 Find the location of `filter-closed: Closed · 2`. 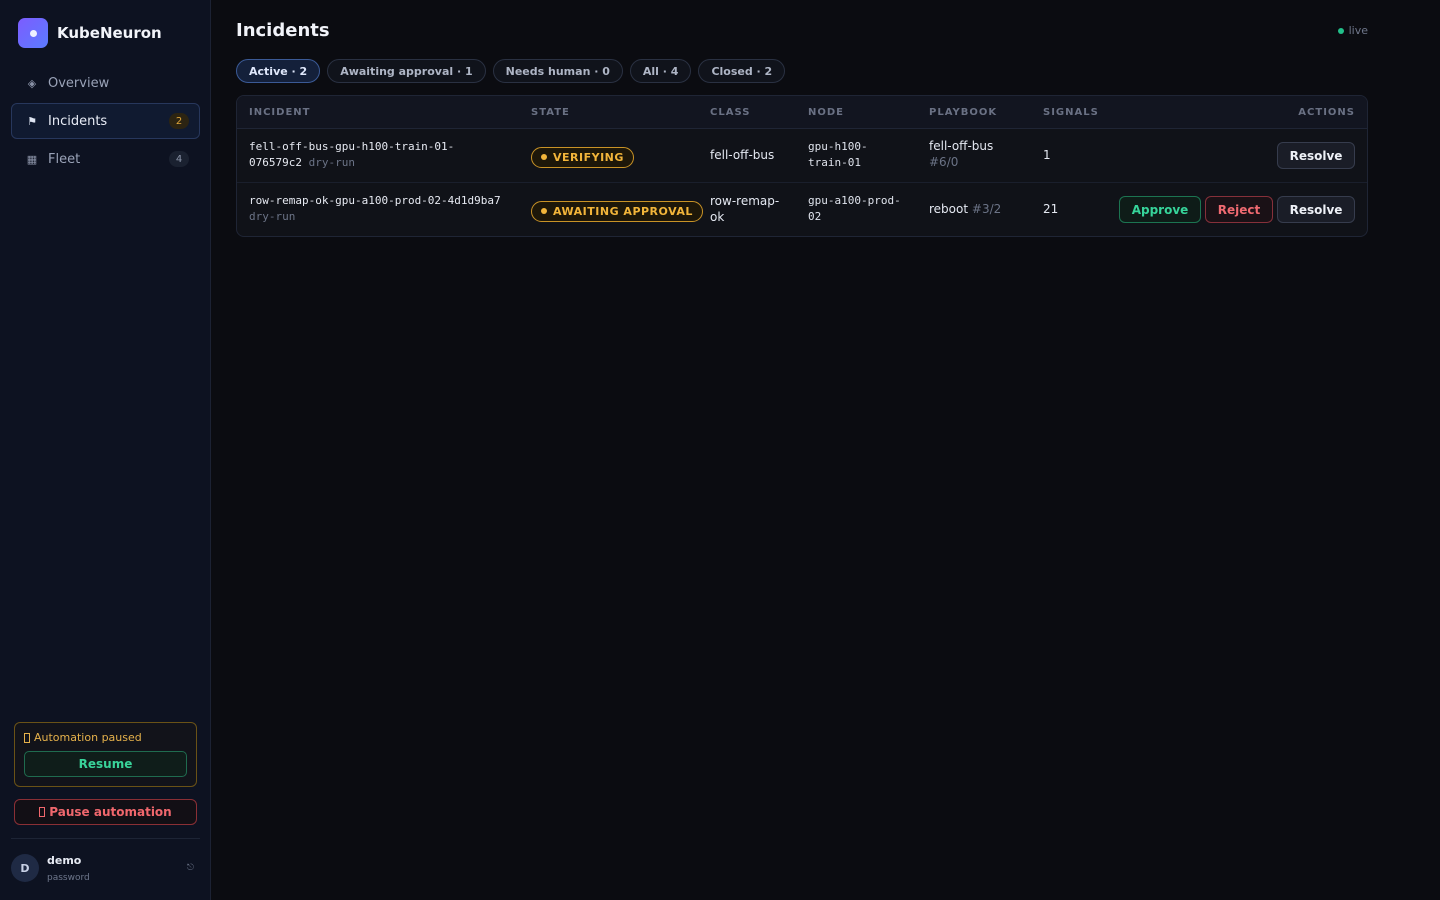

filter-closed: Closed · 2 is located at coordinates (742, 71).